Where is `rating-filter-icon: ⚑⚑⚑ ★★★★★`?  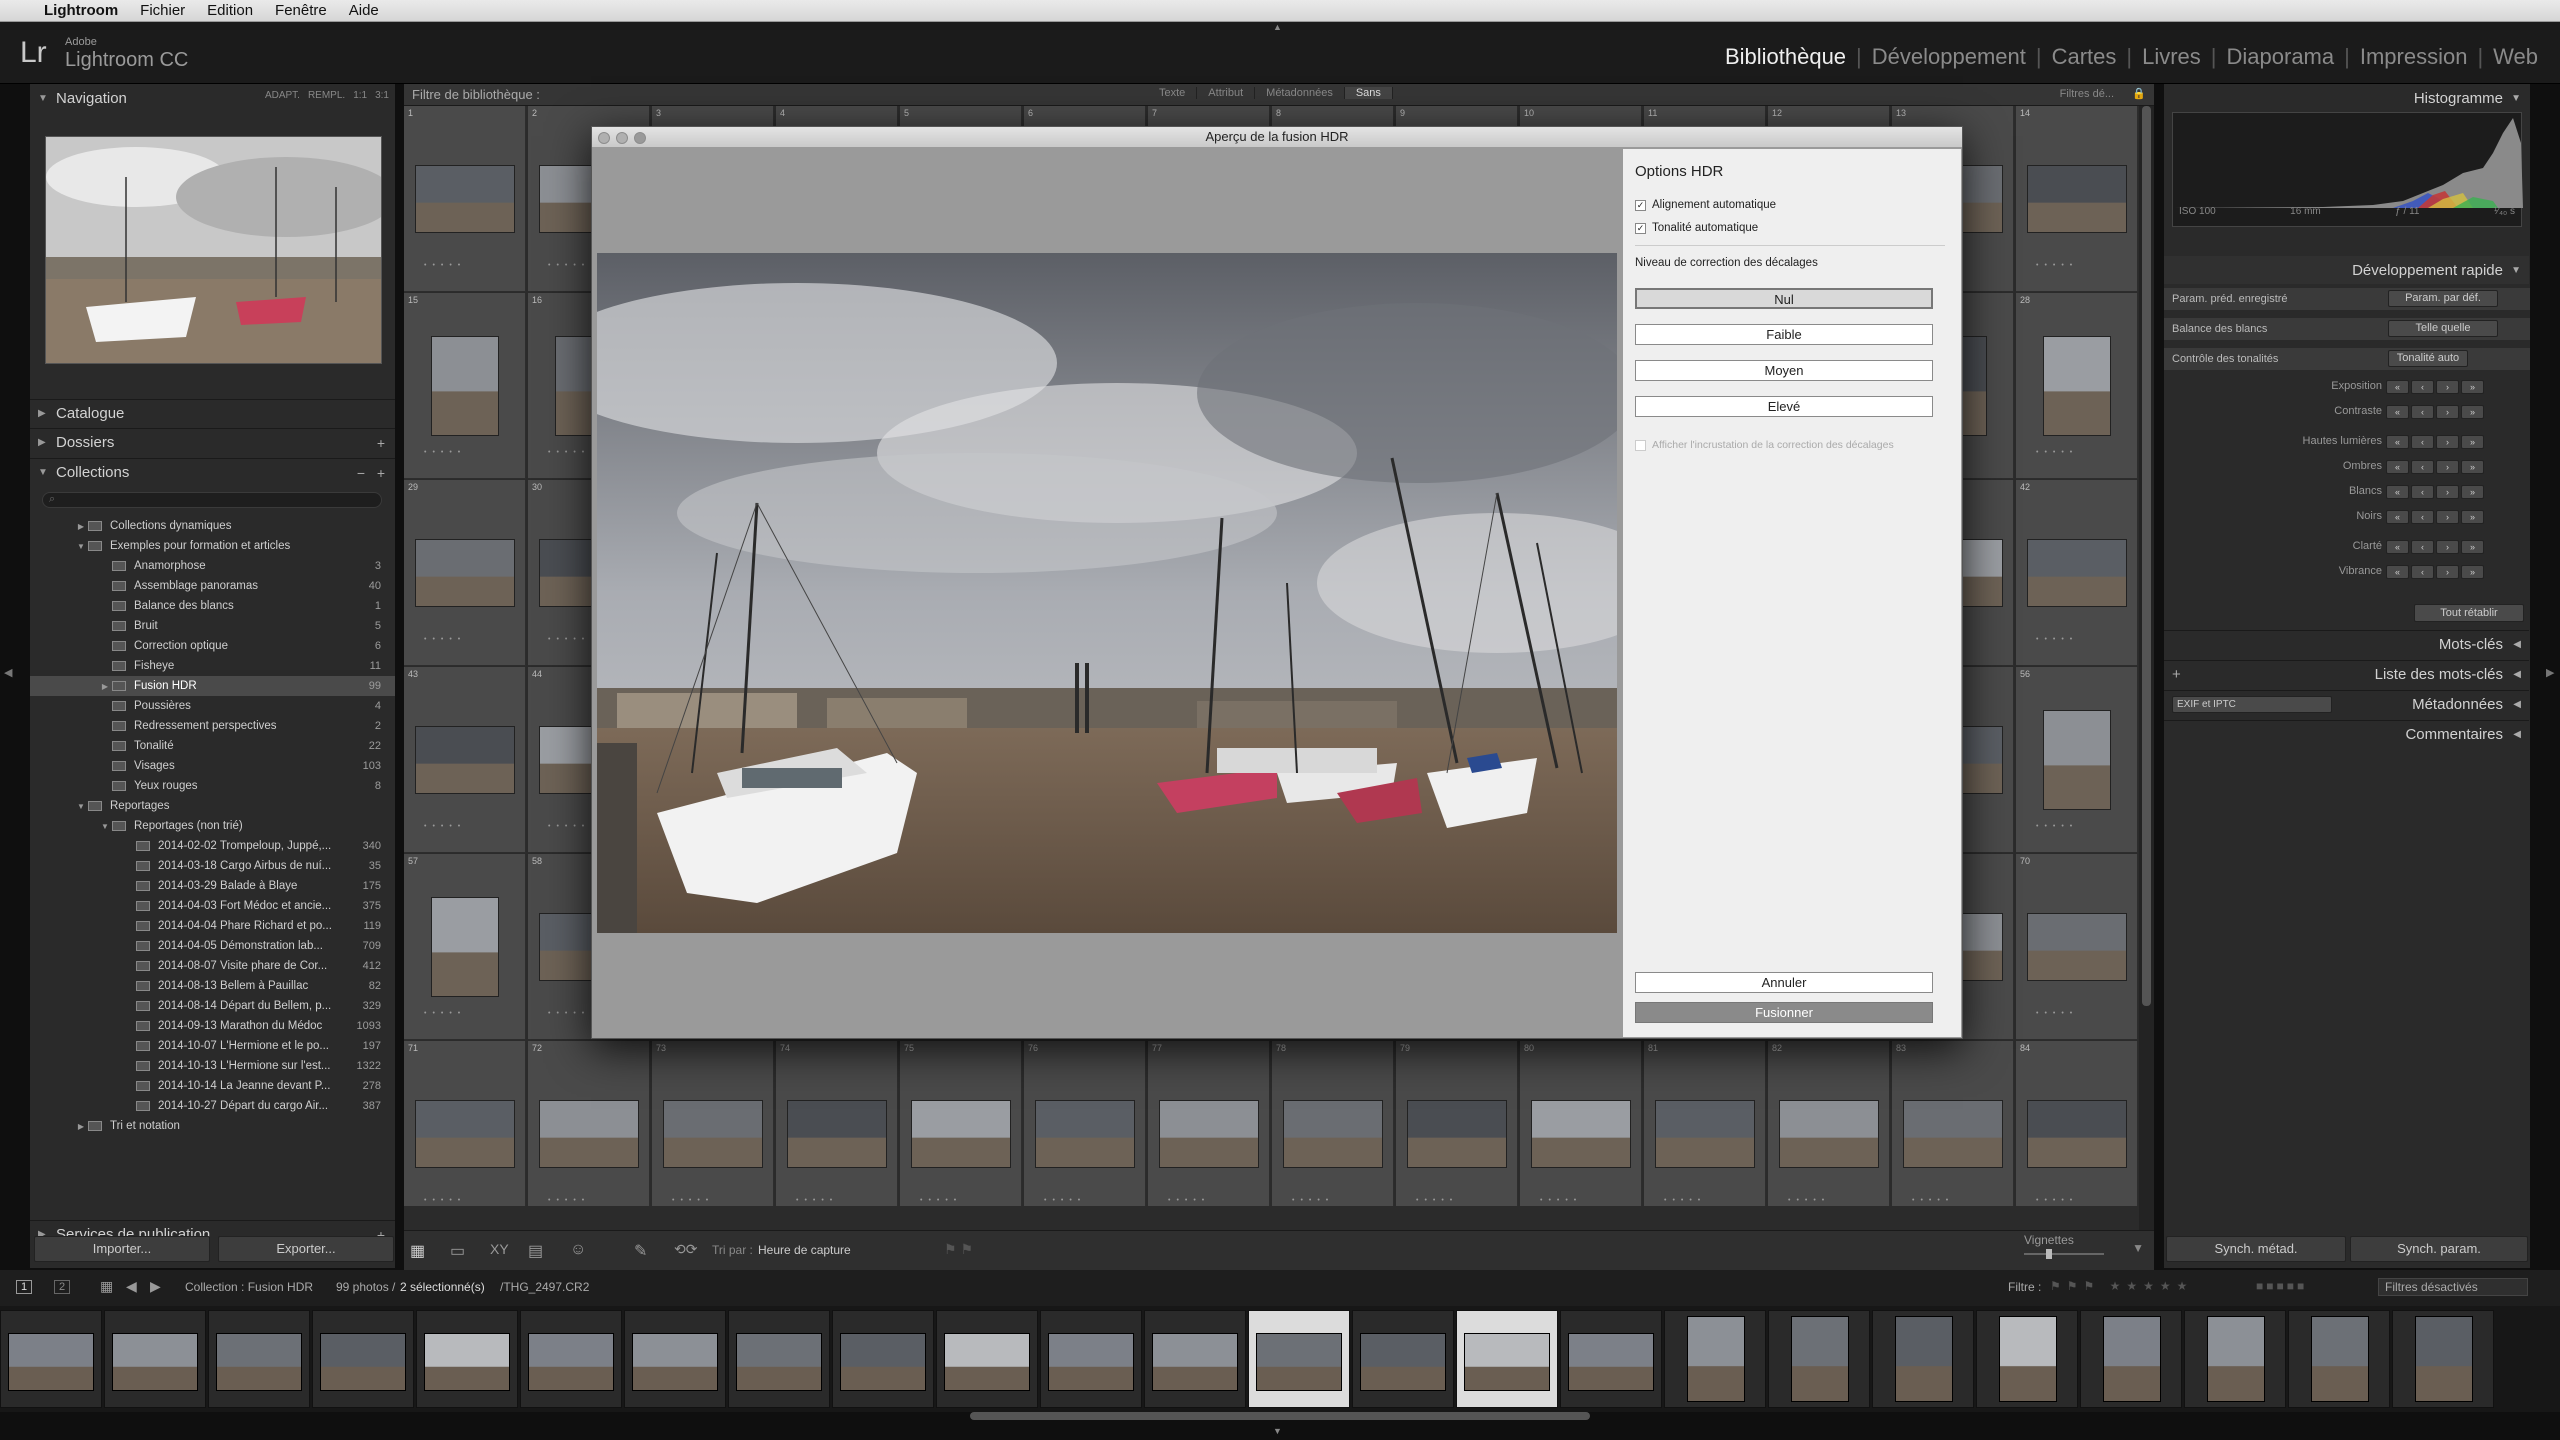
rating-filter-icon: ⚑⚑⚑ ★★★★★ is located at coordinates (2121, 1286).